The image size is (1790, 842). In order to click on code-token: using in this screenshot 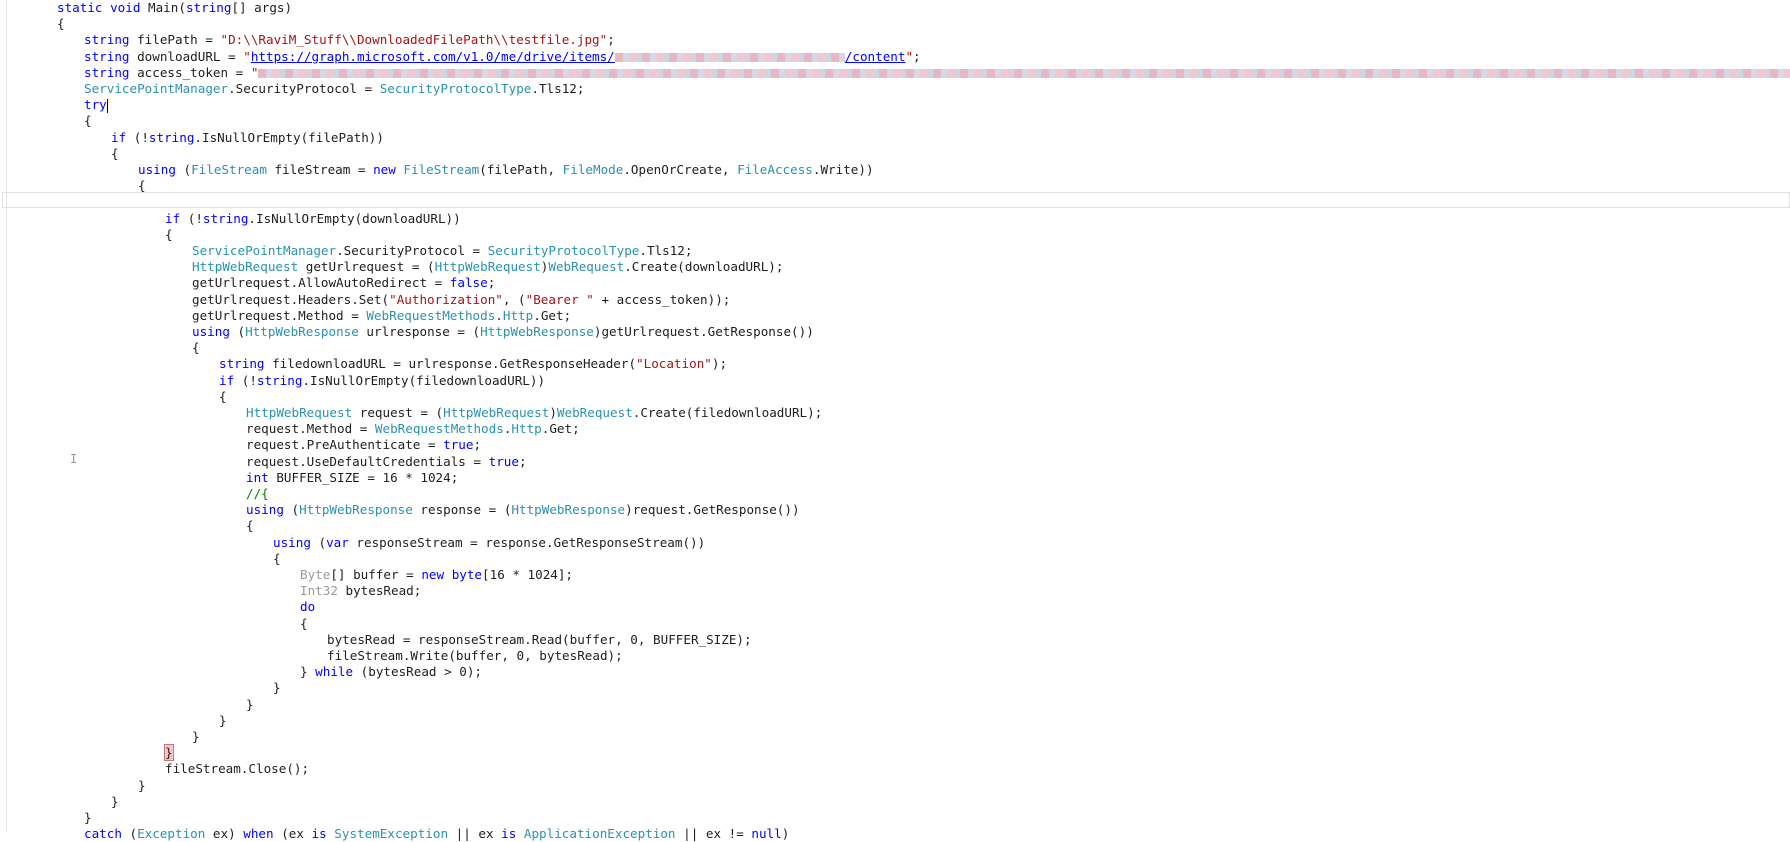, I will do `click(265, 510)`.